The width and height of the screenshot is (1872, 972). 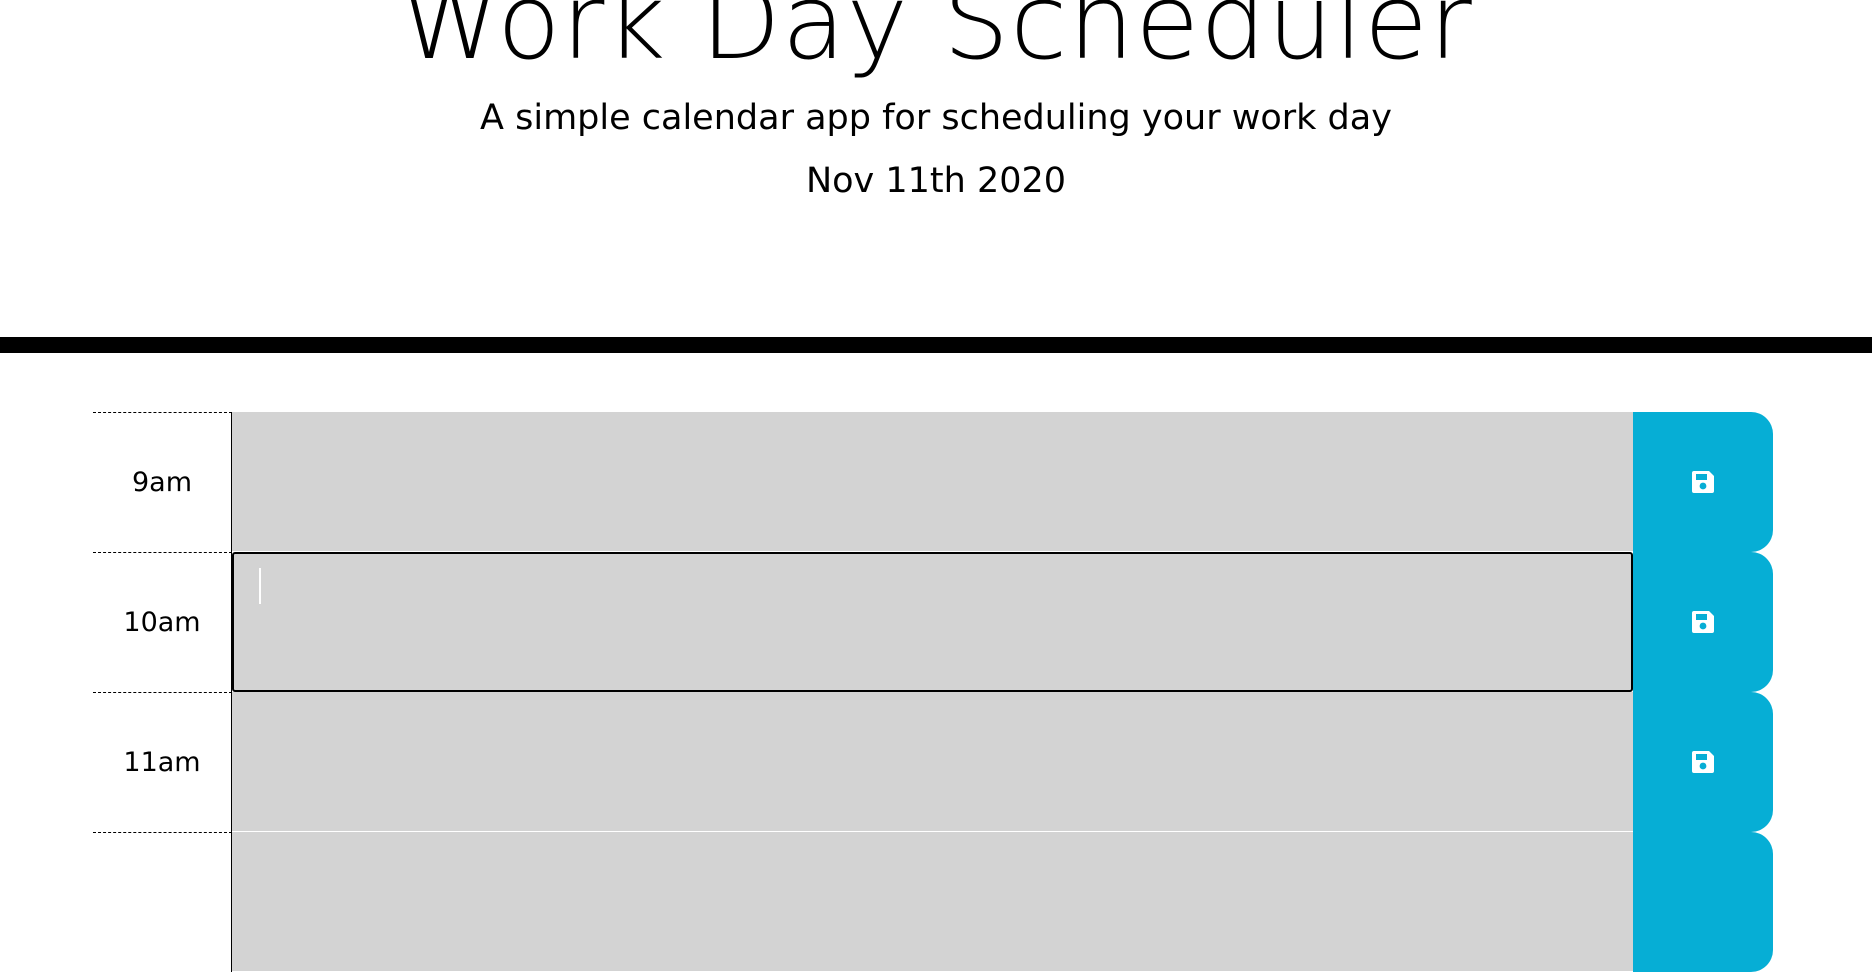 I want to click on current-day: Nov 11th 2020, so click(x=936, y=181).